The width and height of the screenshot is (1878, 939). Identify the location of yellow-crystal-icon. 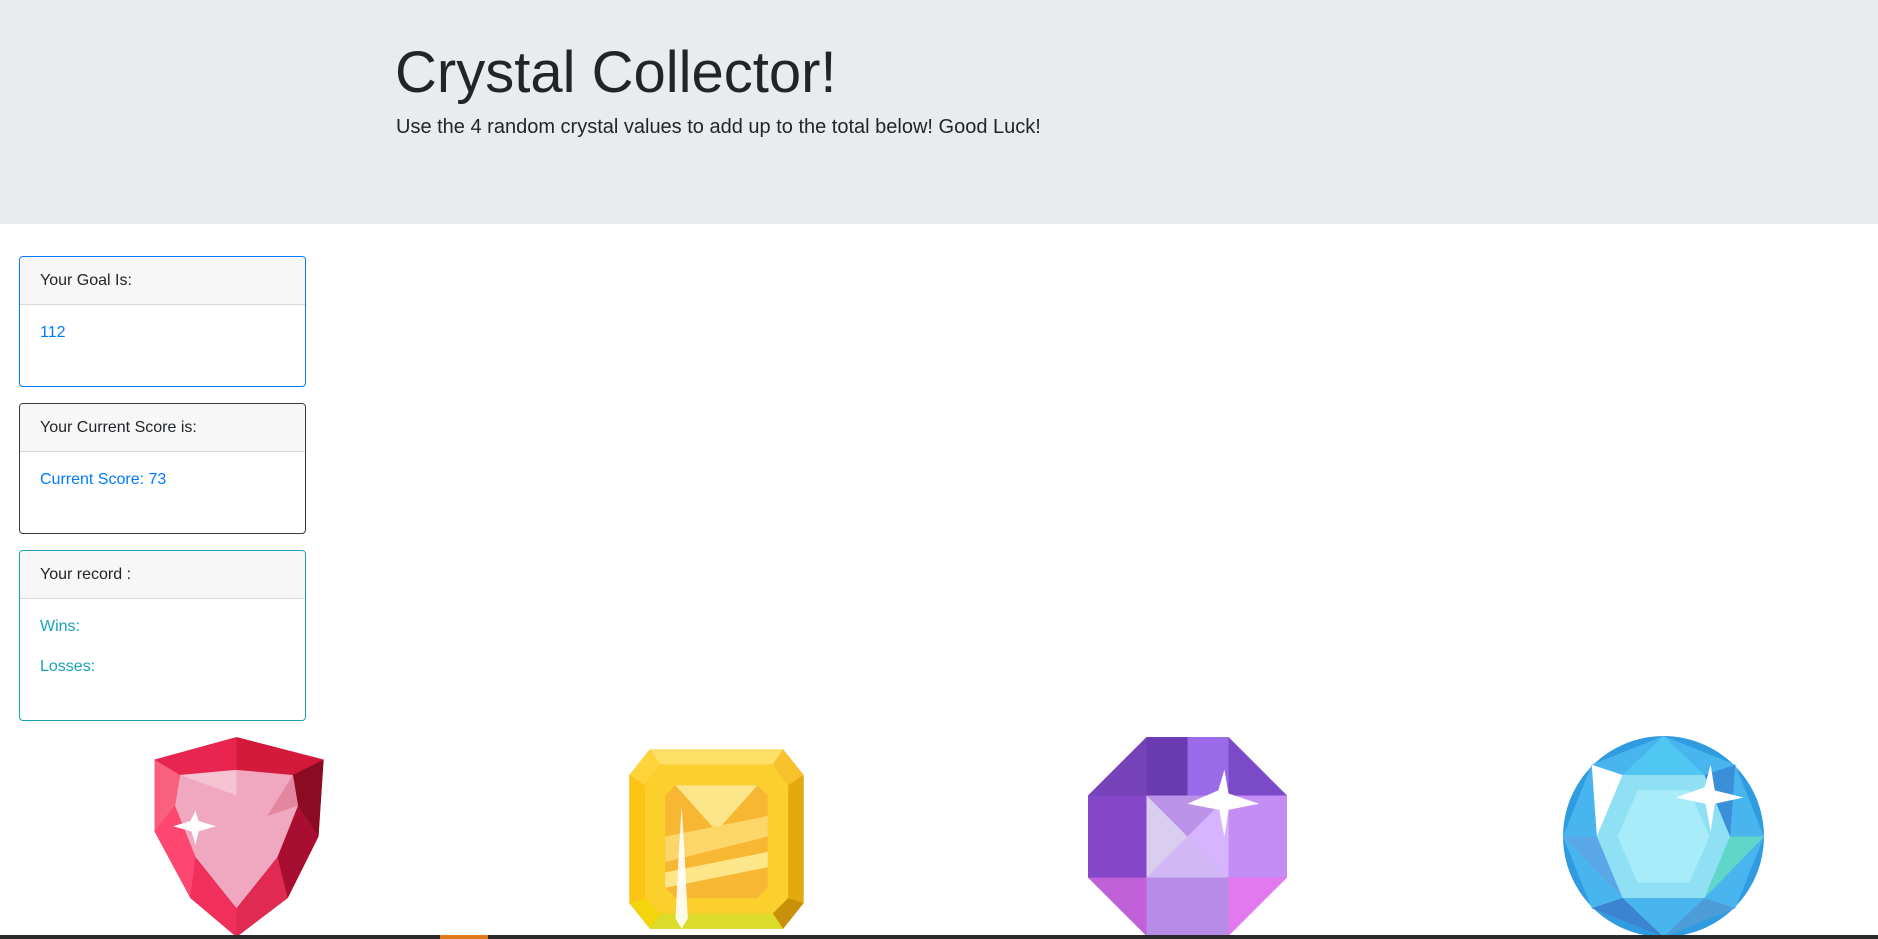
(716, 839).